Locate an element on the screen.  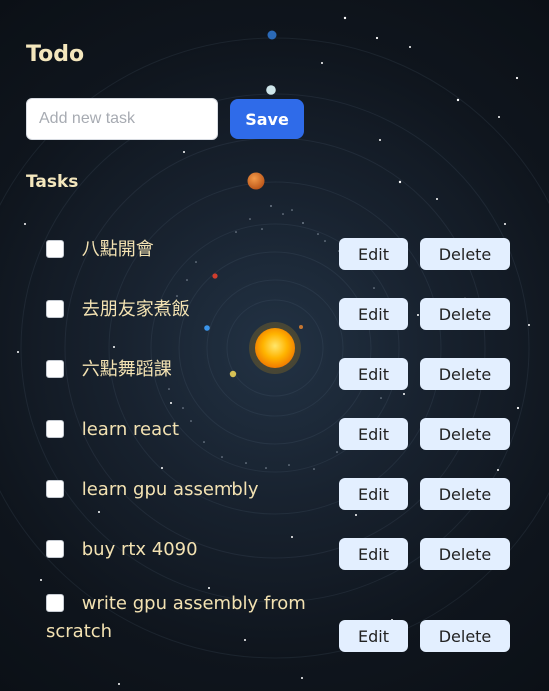
task-text: learn gpu assembly is located at coordinates (170, 489).